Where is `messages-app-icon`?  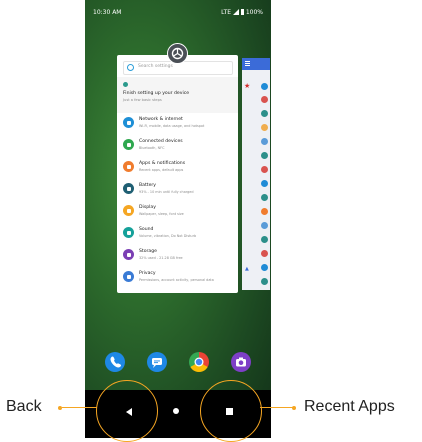 messages-app-icon is located at coordinates (157, 362).